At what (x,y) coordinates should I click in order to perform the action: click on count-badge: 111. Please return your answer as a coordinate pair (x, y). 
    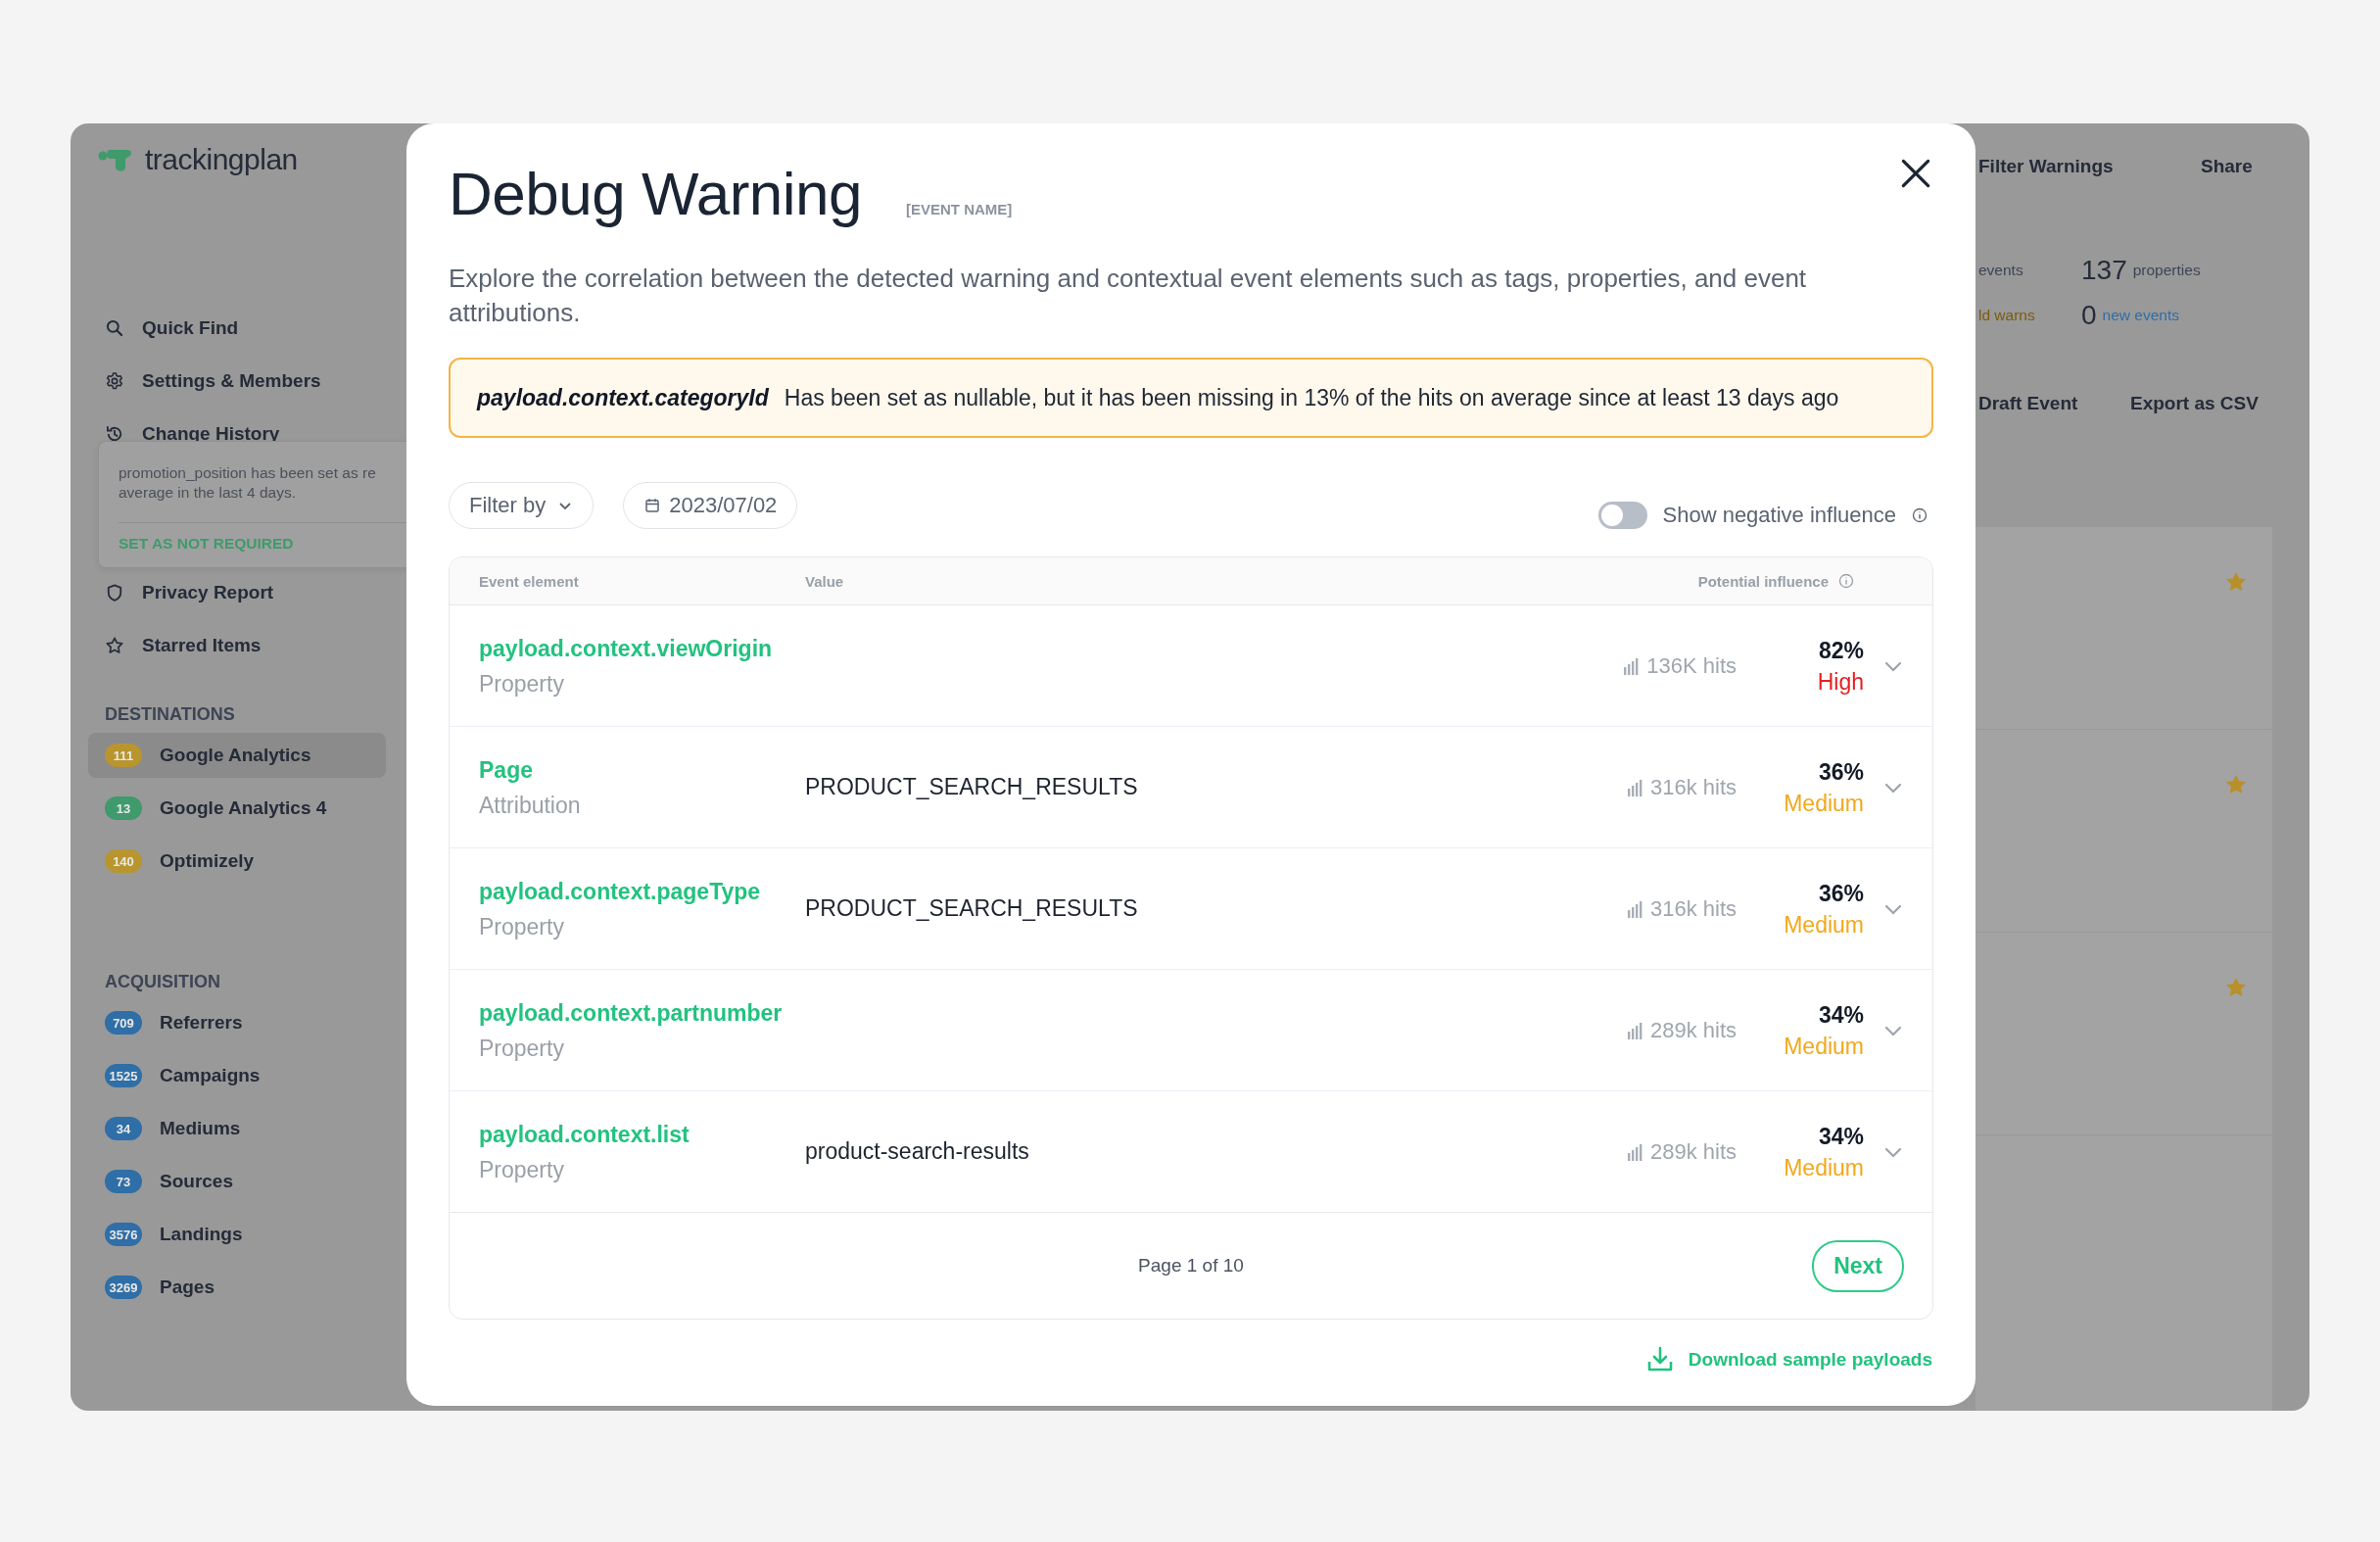
    Looking at the image, I should click on (123, 755).